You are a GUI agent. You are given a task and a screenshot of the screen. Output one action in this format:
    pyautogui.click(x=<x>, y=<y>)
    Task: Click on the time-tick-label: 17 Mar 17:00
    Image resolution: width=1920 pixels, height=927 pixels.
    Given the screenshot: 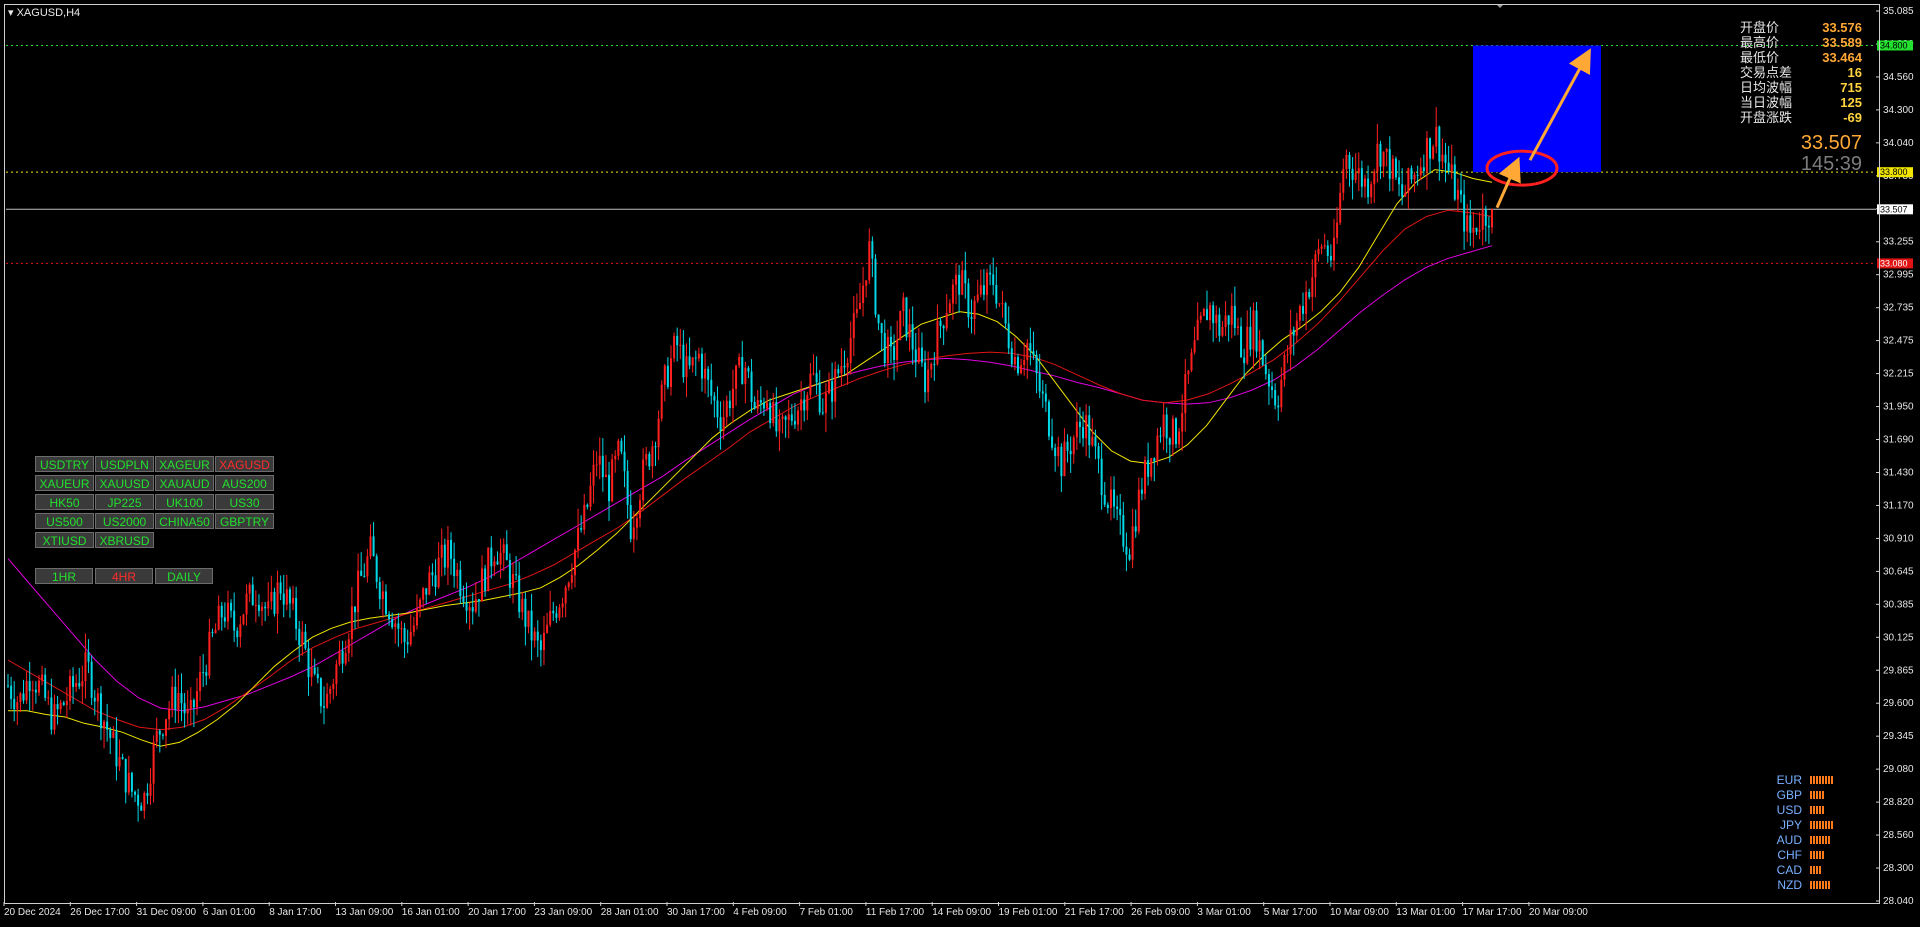 What is the action you would take?
    pyautogui.click(x=1492, y=912)
    